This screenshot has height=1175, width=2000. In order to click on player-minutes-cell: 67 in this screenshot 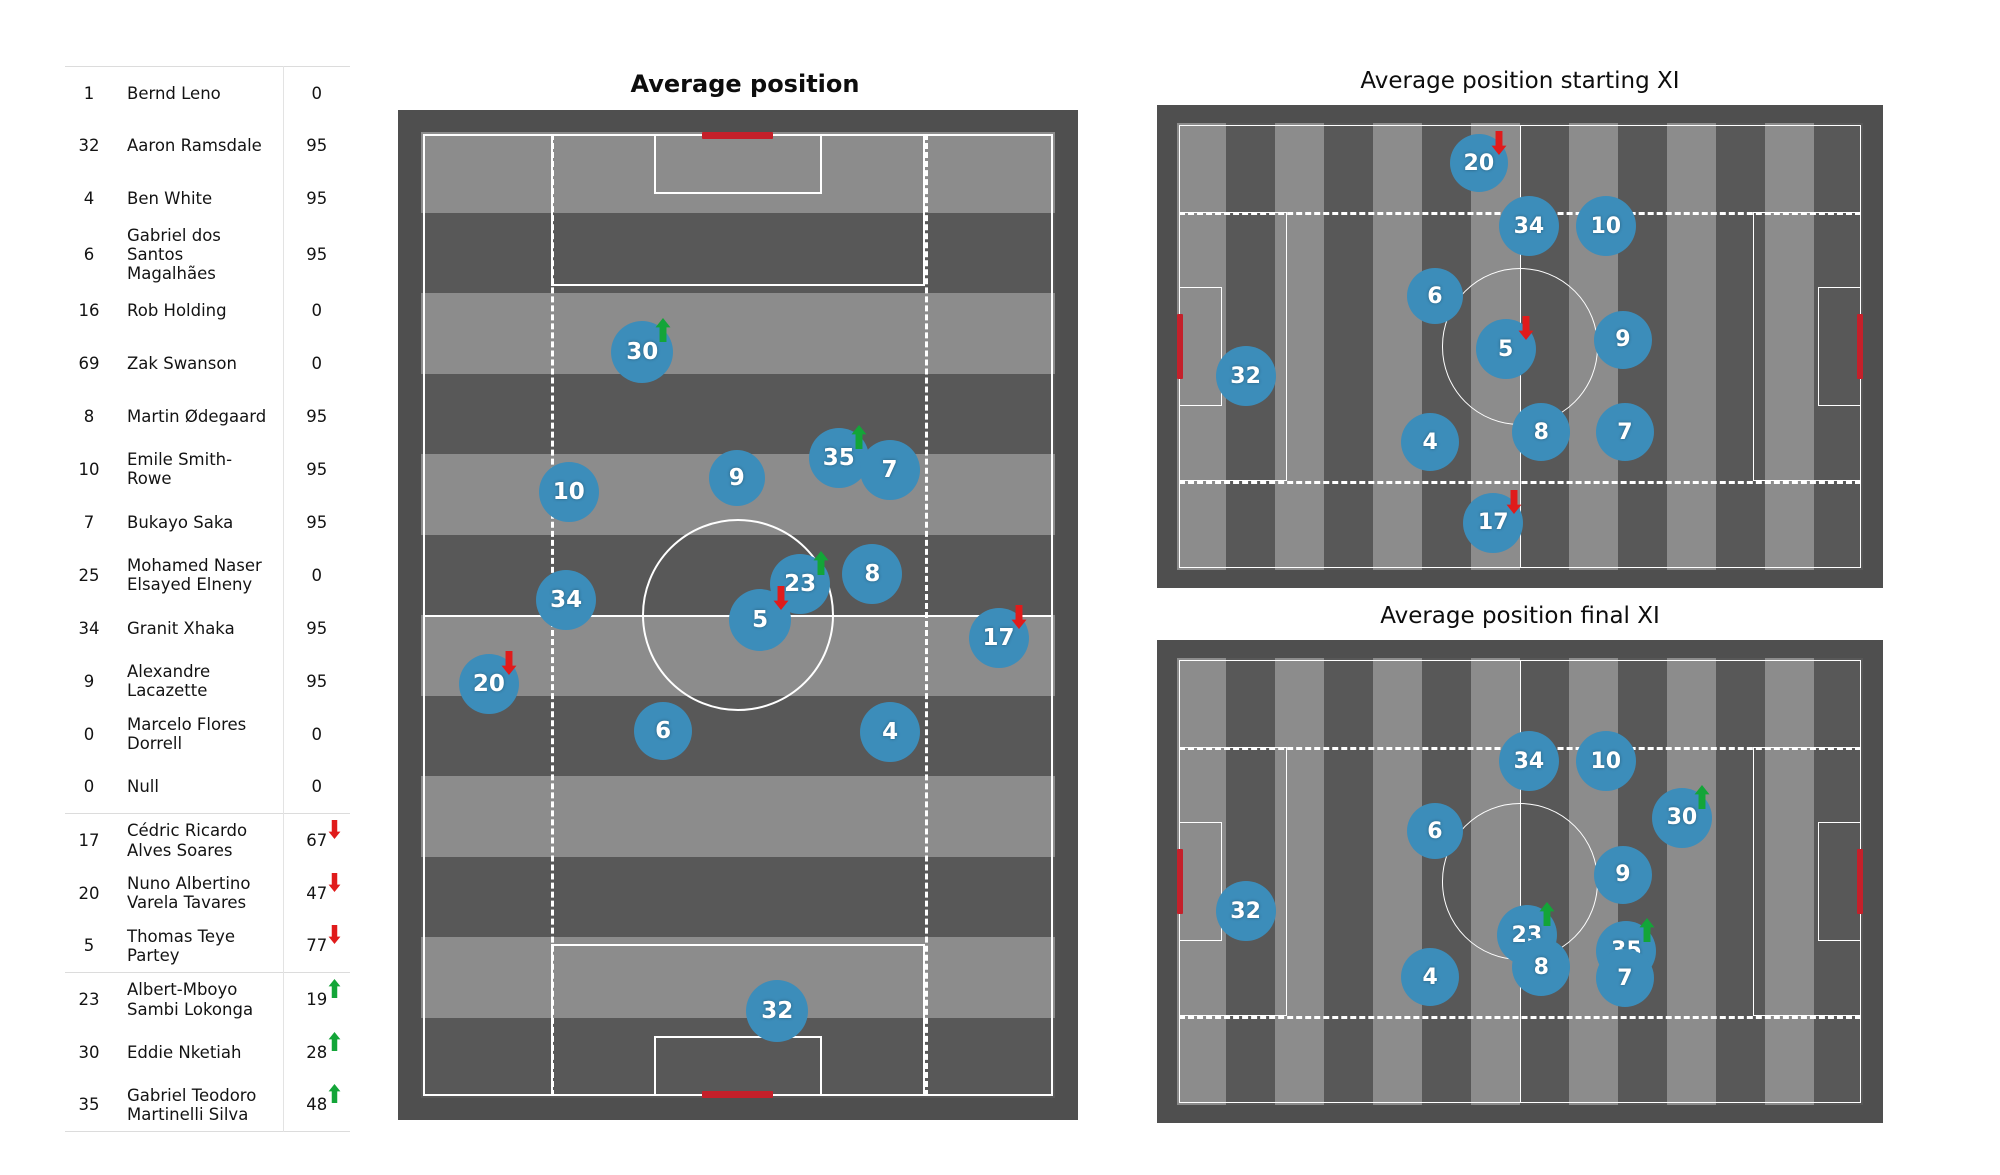, I will do `click(316, 840)`.